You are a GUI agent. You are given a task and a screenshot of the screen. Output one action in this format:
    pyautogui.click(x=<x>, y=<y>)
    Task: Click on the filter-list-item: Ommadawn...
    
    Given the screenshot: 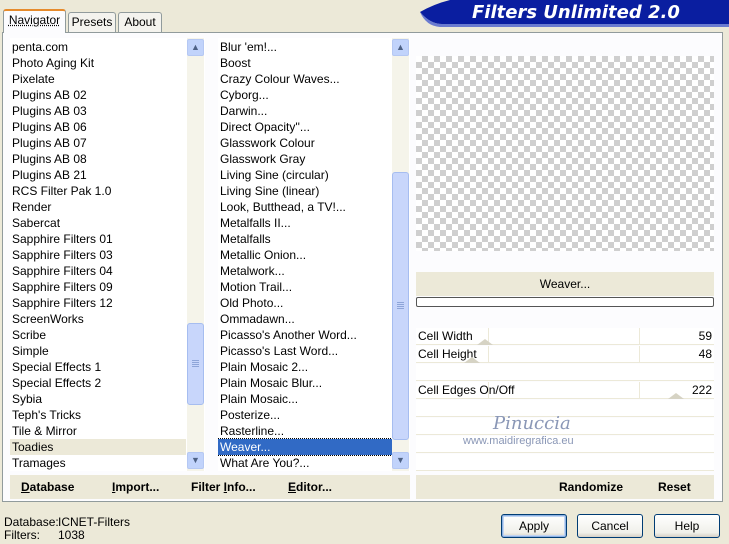 What is the action you would take?
    pyautogui.click(x=306, y=319)
    